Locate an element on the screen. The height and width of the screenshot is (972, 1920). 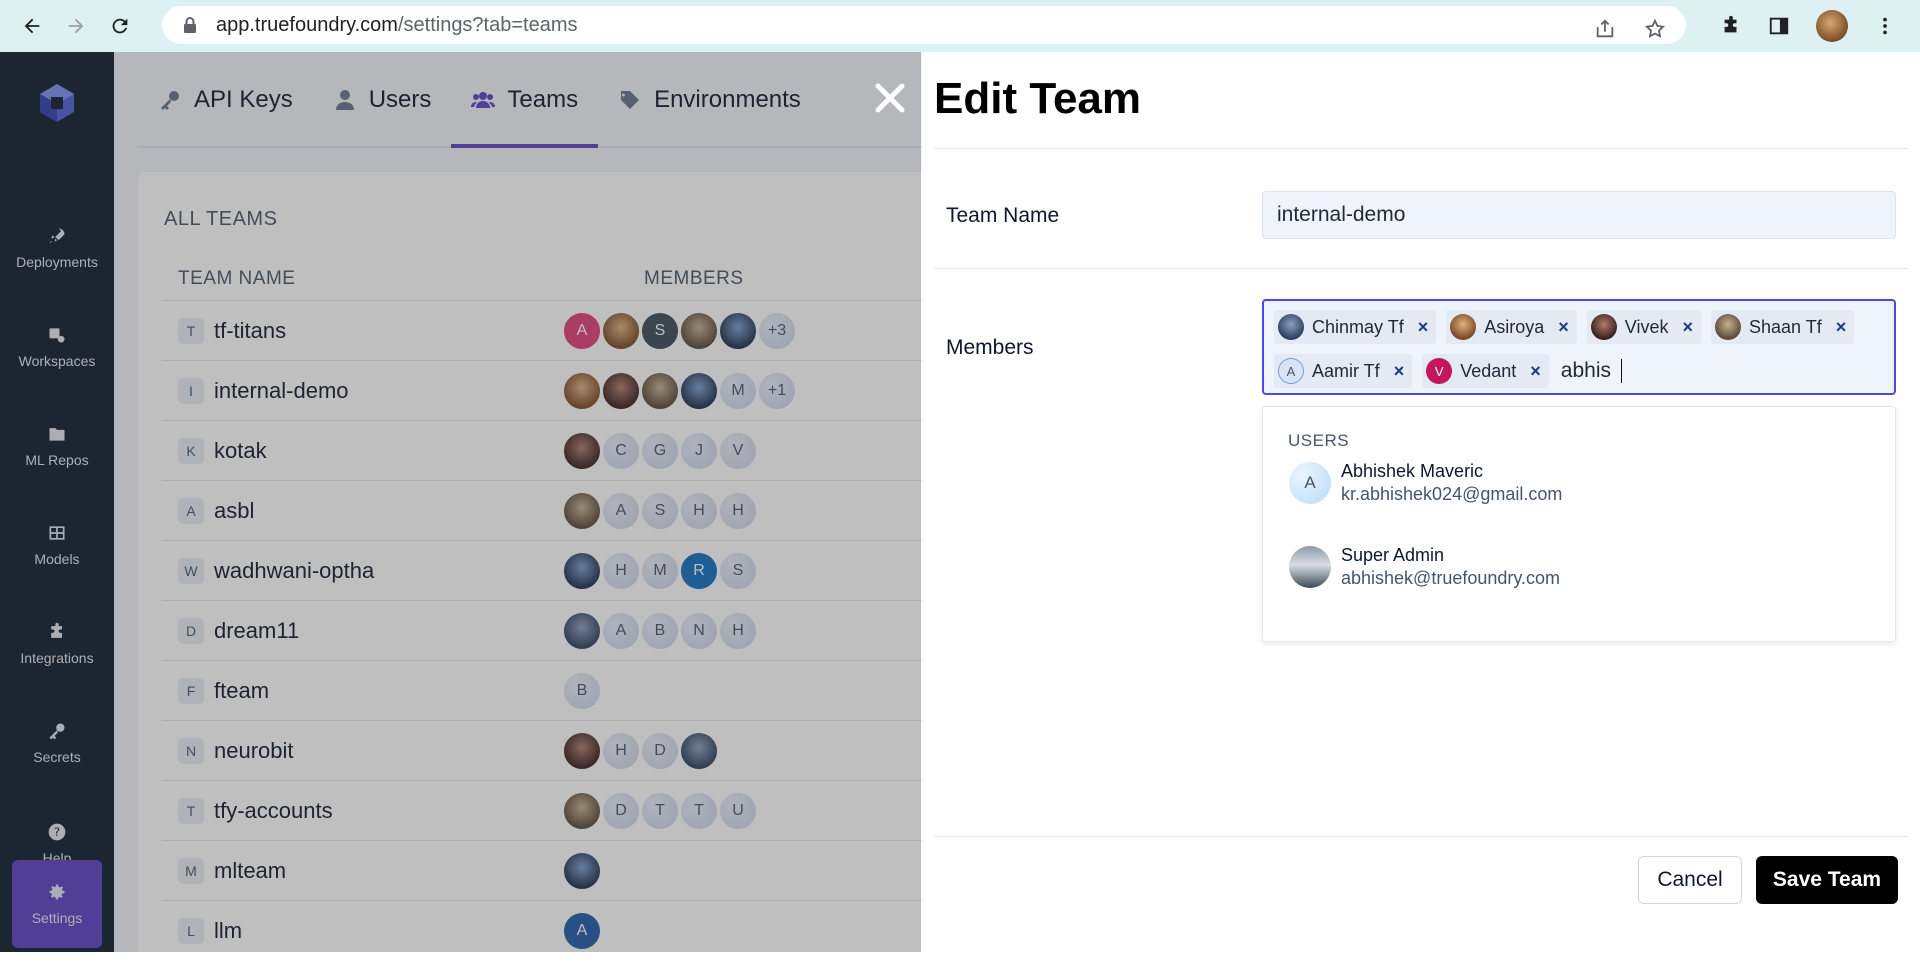
team-name-value: internal-demo is located at coordinates (1341, 214).